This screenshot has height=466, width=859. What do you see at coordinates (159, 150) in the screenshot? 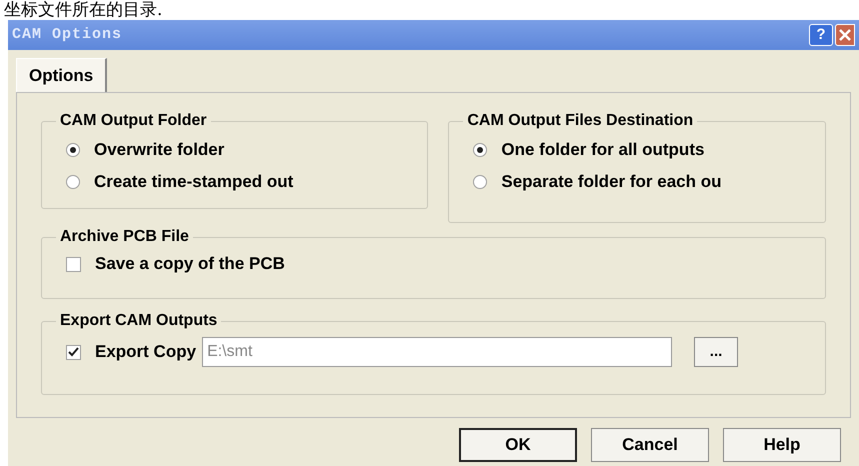
I see `radio-label: Overwrite folder` at bounding box center [159, 150].